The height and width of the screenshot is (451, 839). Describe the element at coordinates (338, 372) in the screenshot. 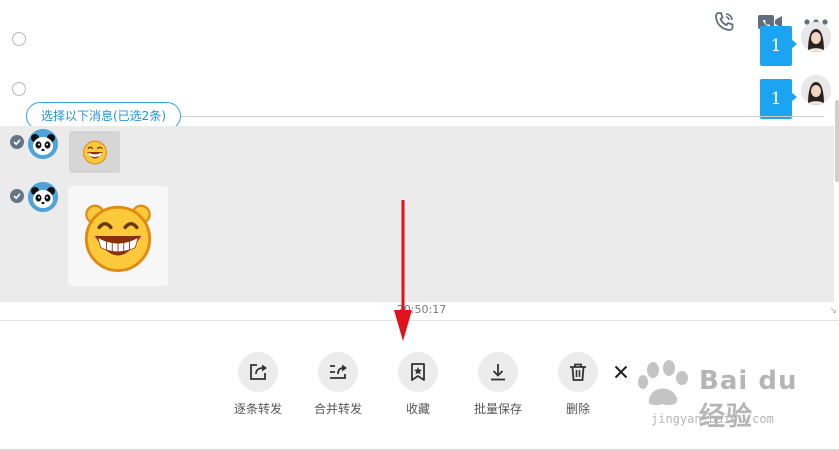

I see `merge-forward-icon` at that location.